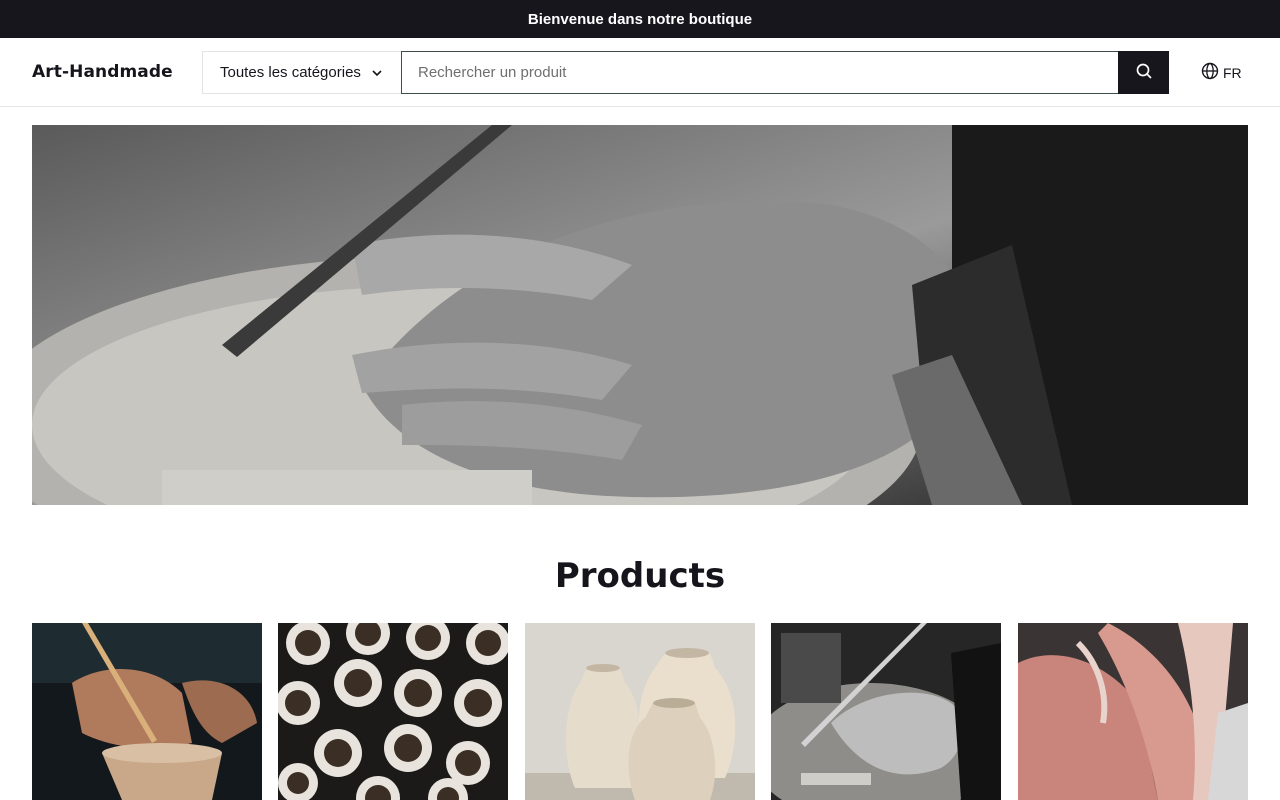  What do you see at coordinates (1232, 72) in the screenshot?
I see `language-label: FR` at bounding box center [1232, 72].